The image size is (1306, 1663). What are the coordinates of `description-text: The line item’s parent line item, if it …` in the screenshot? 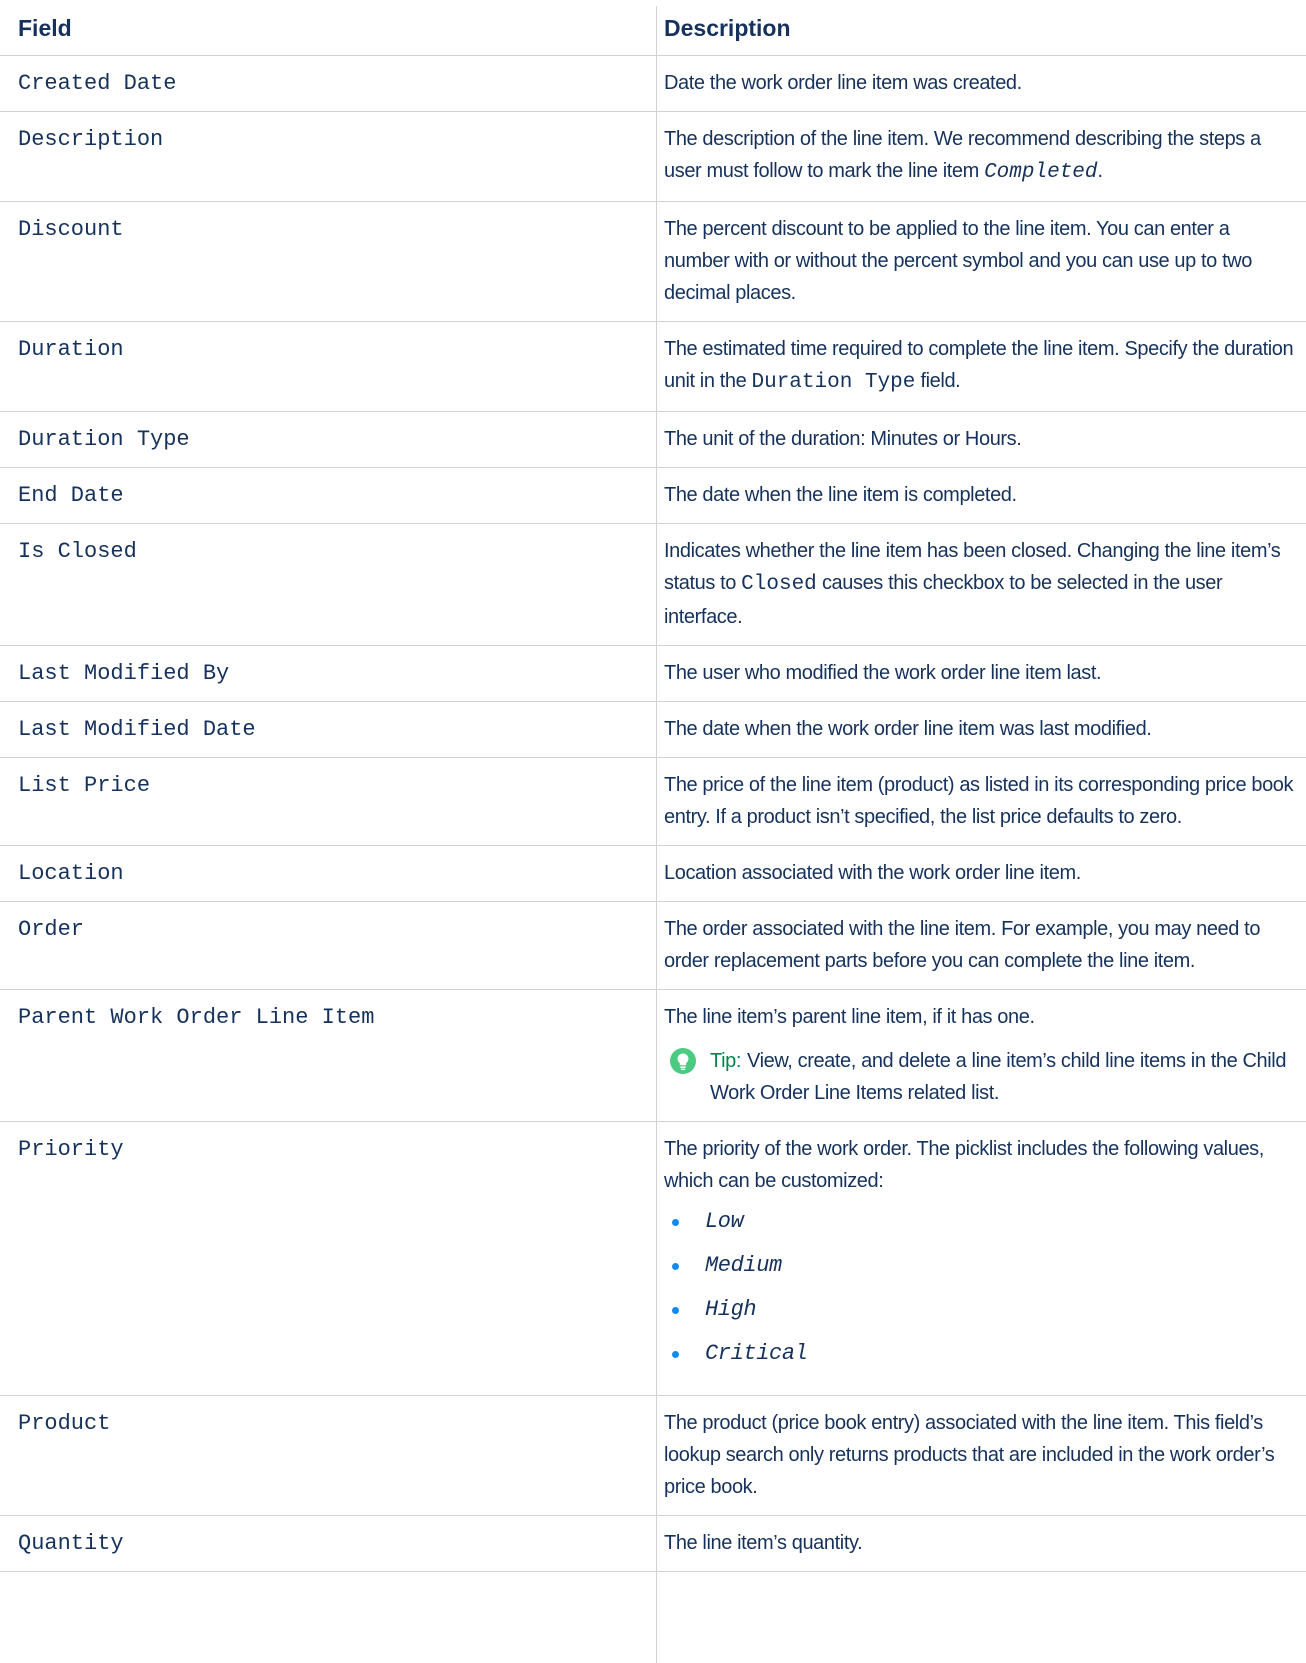 It's located at (849, 1017).